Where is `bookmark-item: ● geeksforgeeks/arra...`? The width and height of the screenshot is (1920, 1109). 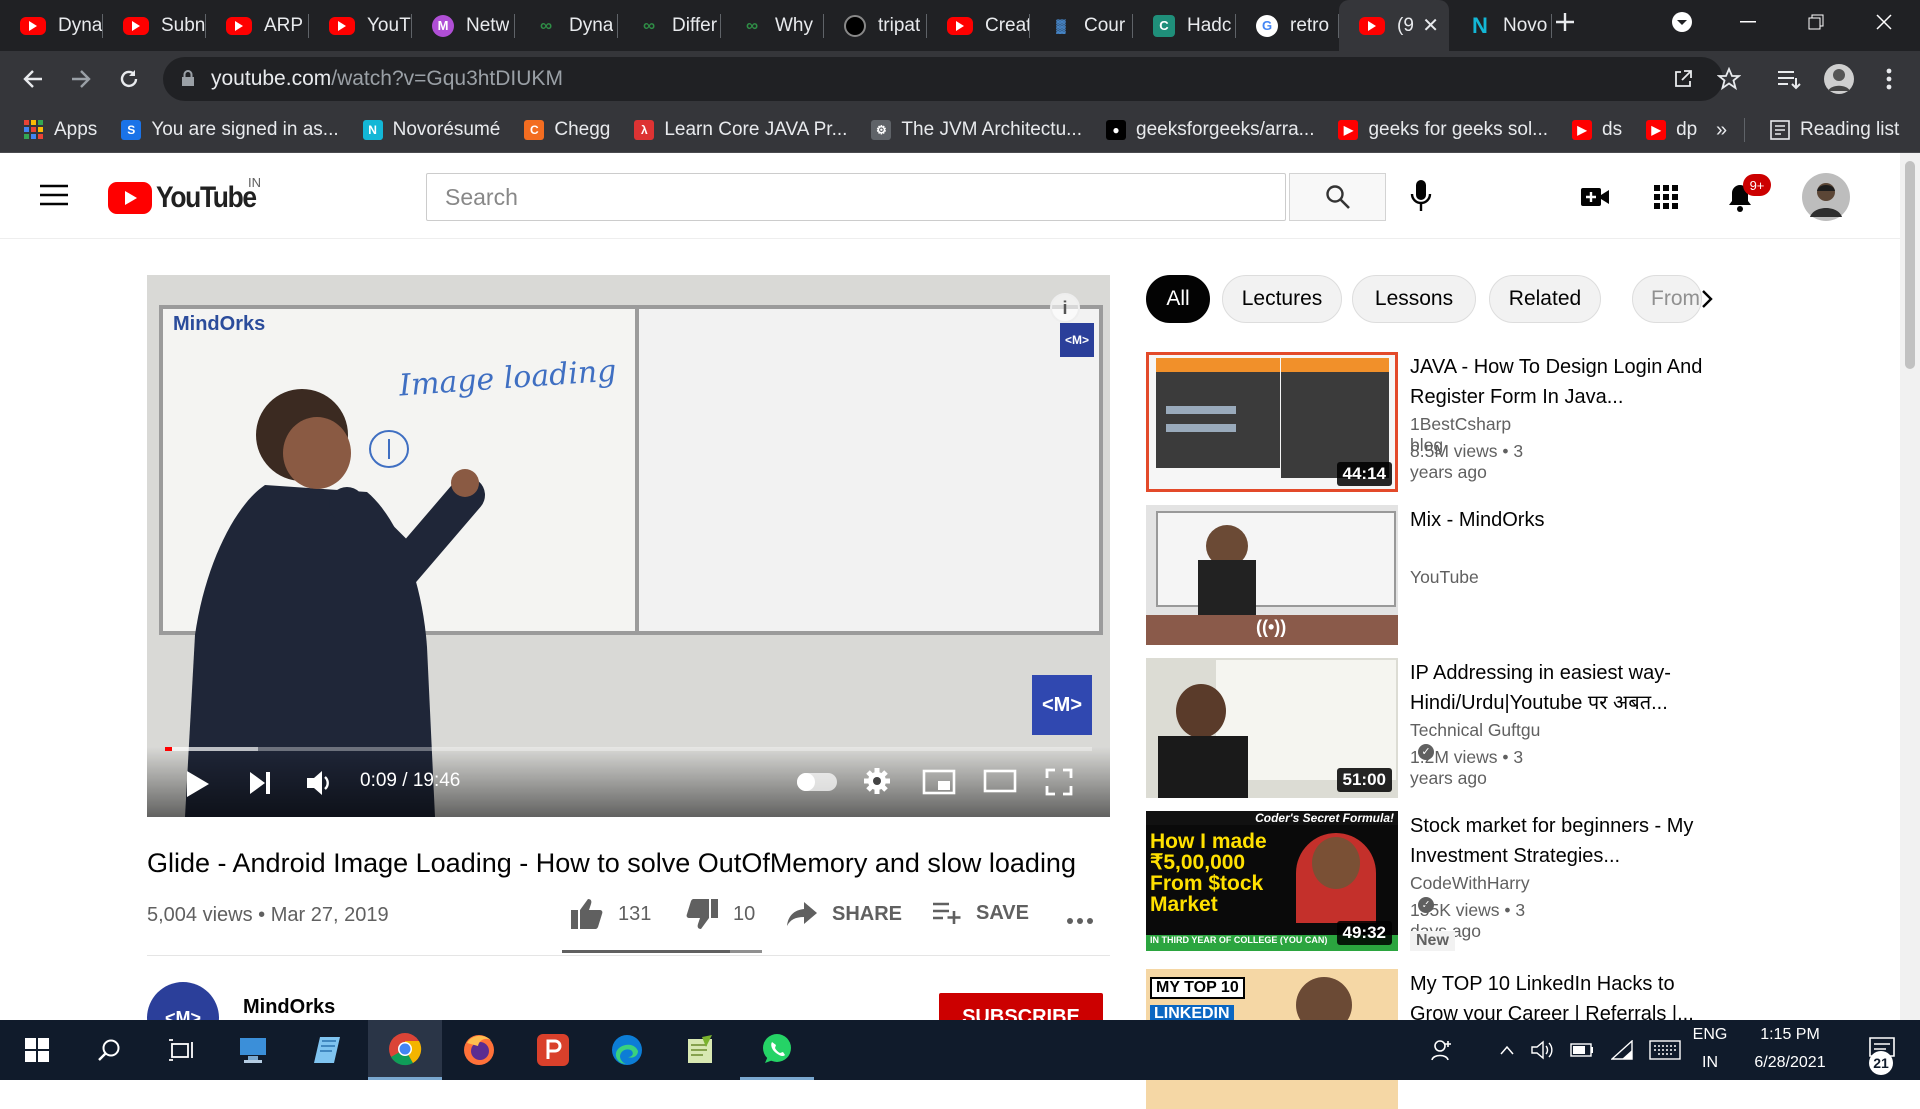 bookmark-item: ● geeksforgeeks/arra... is located at coordinates (1210, 130).